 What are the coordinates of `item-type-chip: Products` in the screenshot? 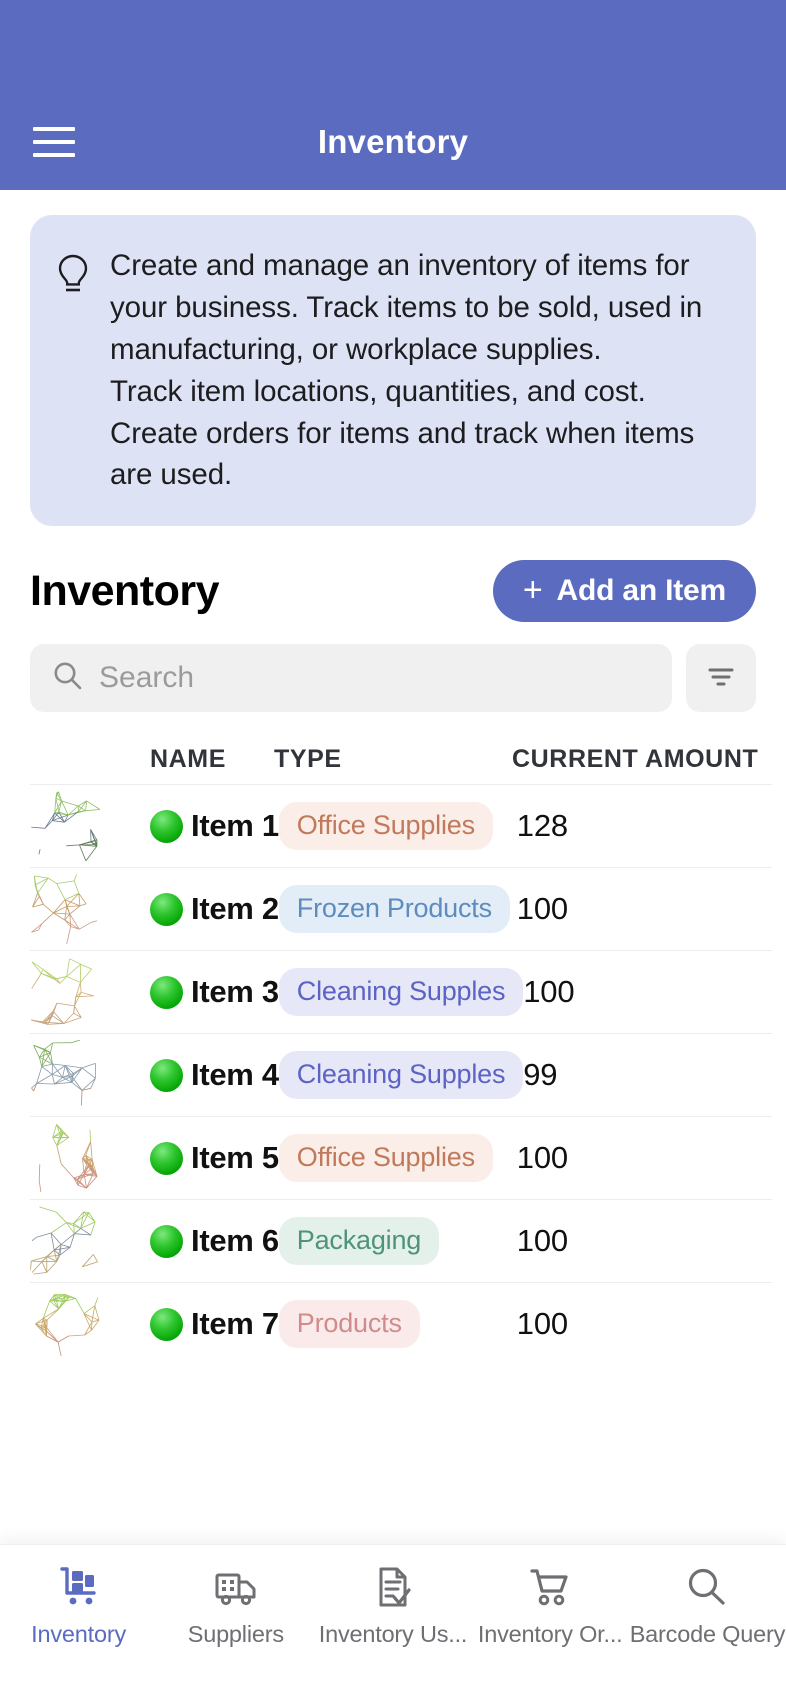 It's located at (349, 1324).